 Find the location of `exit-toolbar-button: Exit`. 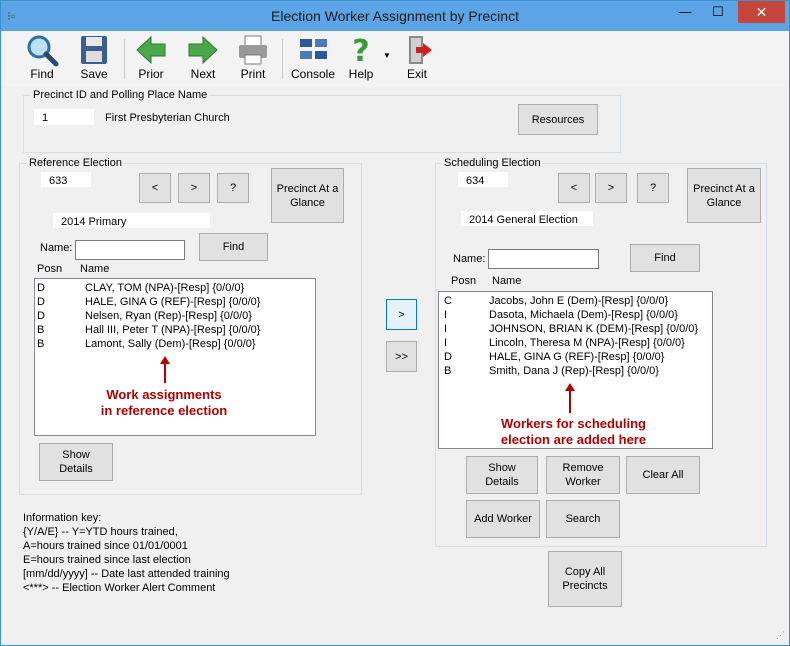

exit-toolbar-button: Exit is located at coordinates (417, 57).